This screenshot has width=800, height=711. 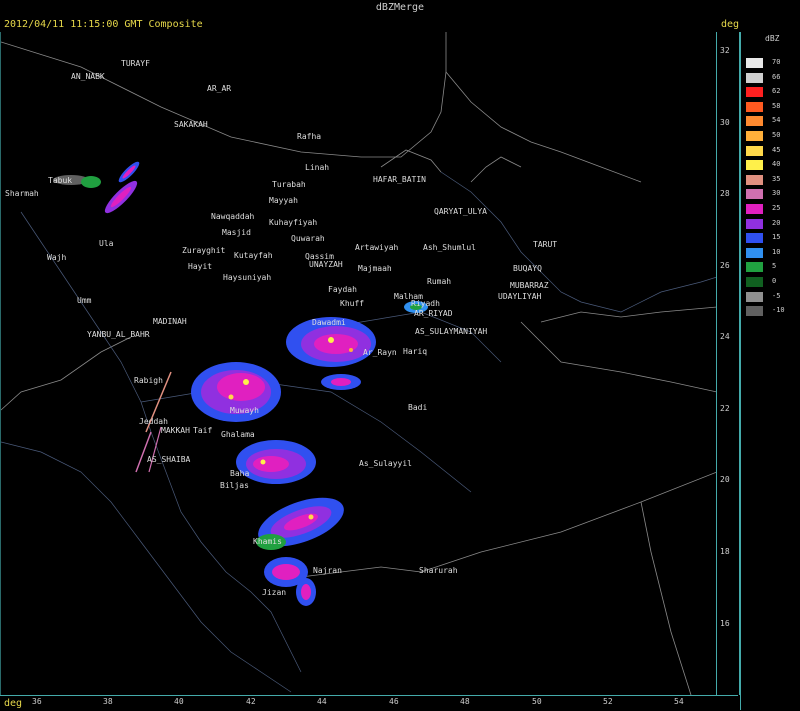 I want to click on legend-label: 30, so click(x=776, y=193).